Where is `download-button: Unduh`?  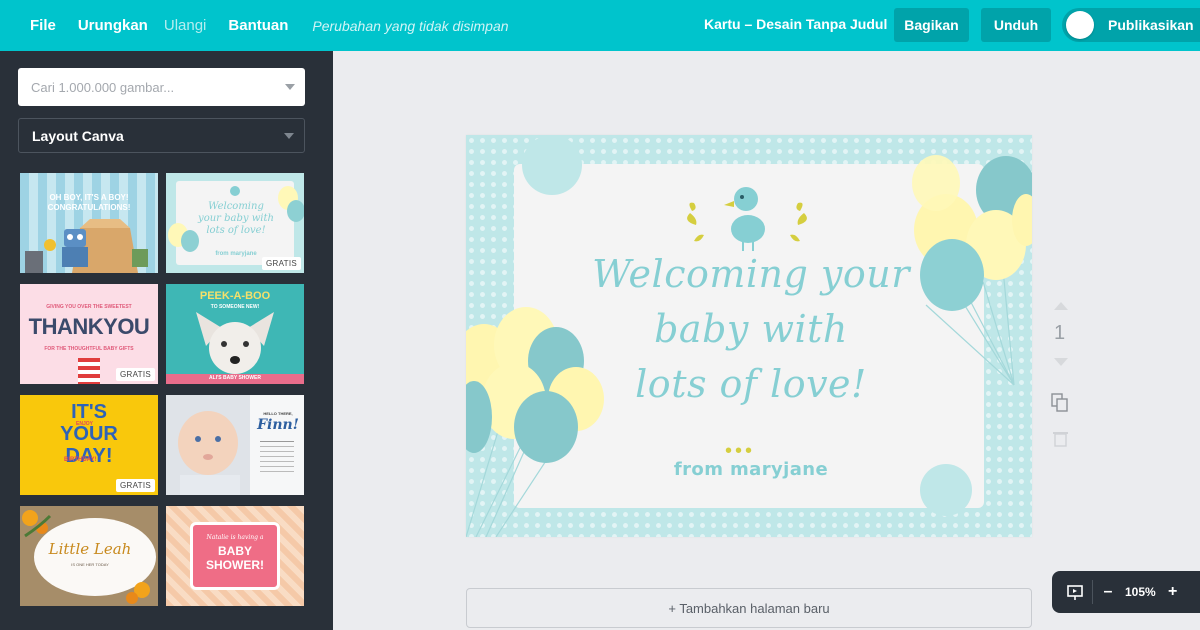
download-button: Unduh is located at coordinates (1016, 25).